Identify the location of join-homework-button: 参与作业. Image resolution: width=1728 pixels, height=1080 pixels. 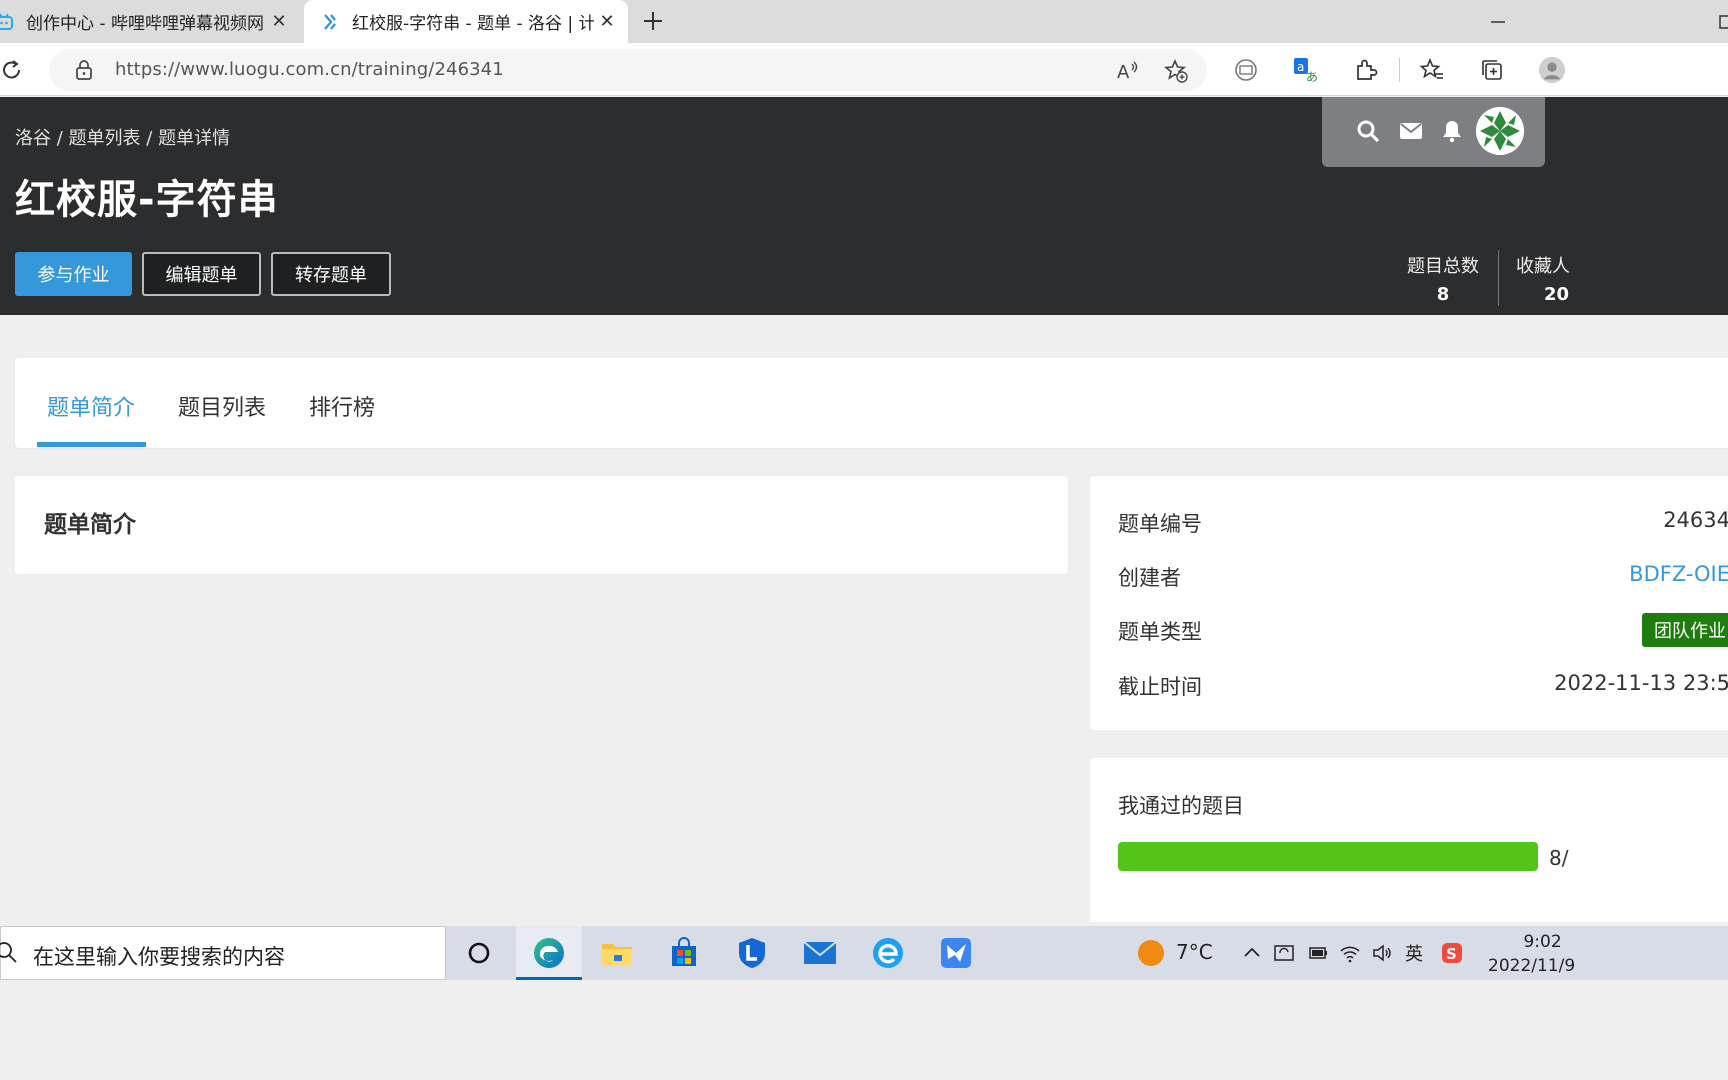
(73, 274).